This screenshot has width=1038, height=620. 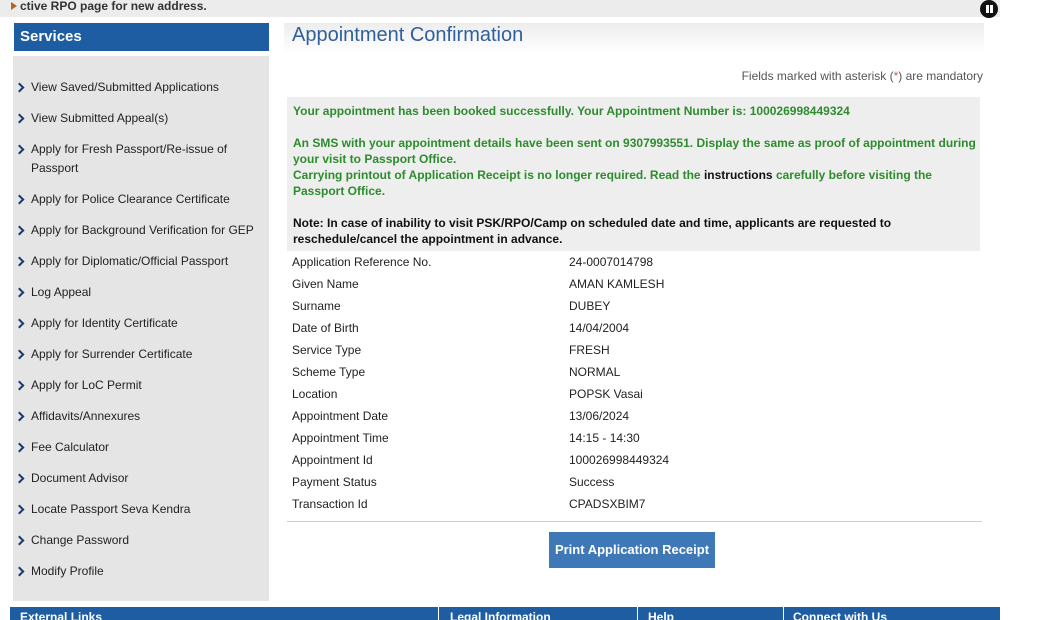 I want to click on news-ticker: ctive RPO page for new address., so click(x=500, y=8).